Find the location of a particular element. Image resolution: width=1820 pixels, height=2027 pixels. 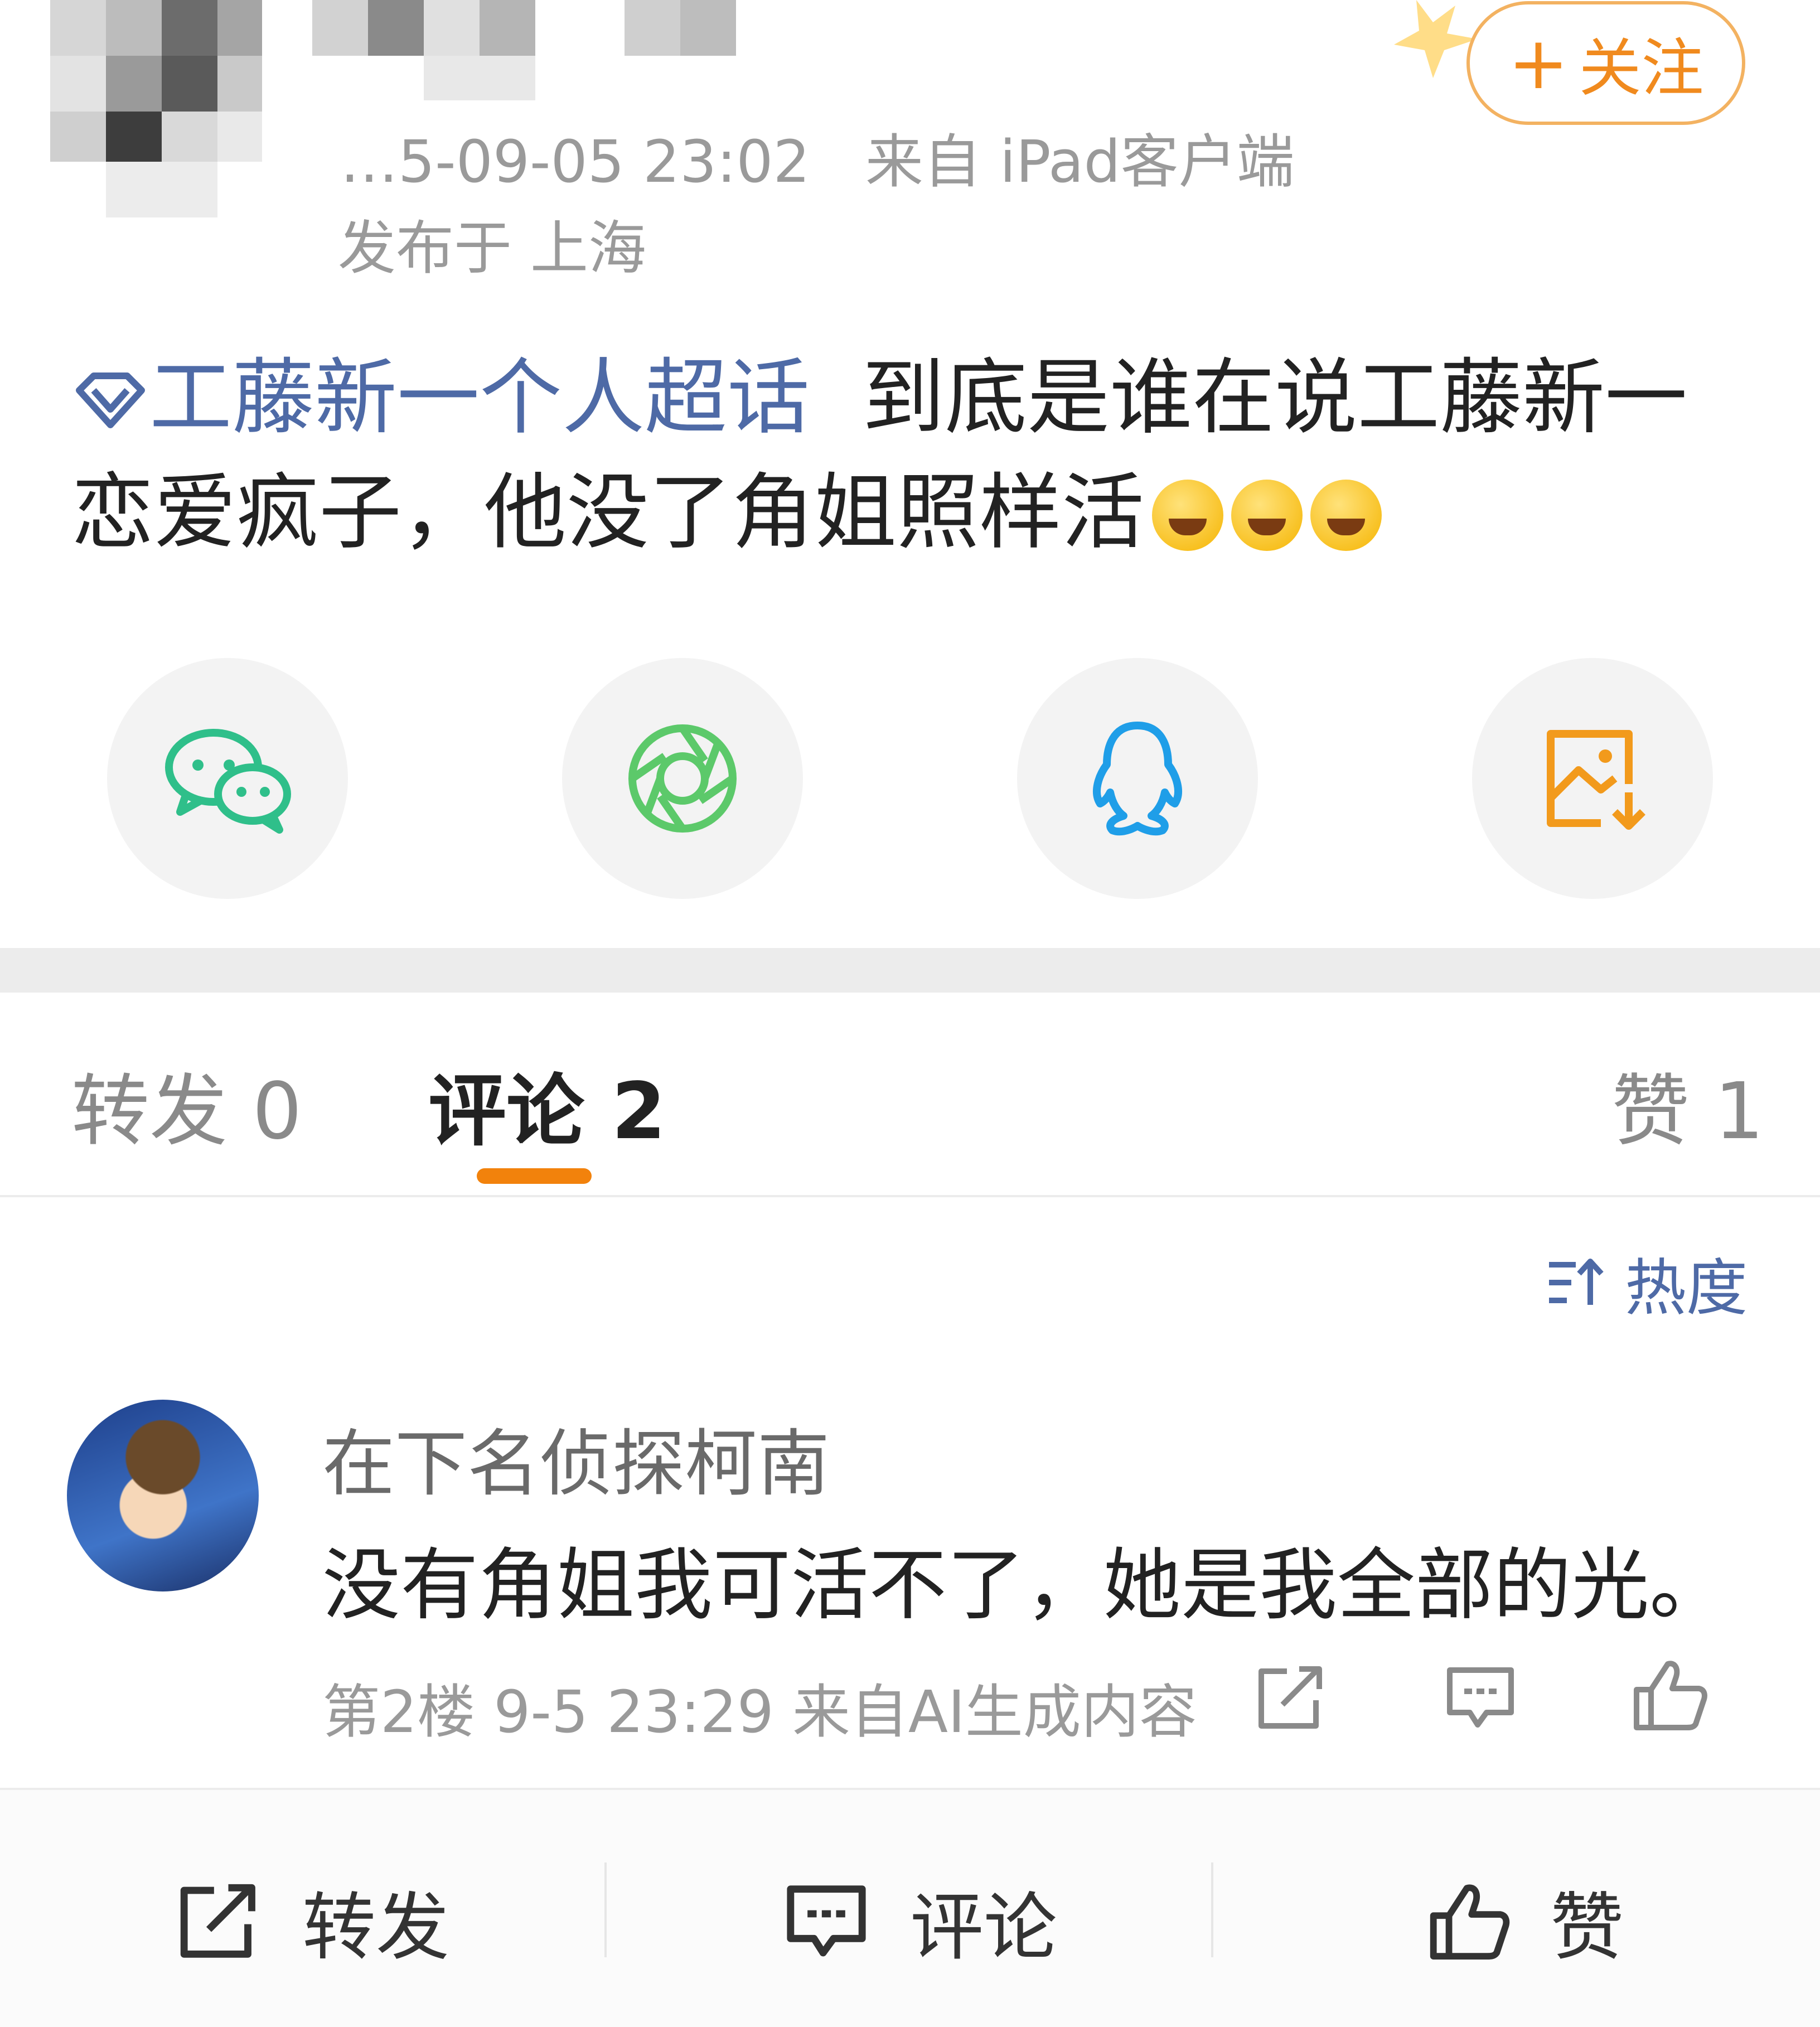

share-qq-button is located at coordinates (1137, 778).